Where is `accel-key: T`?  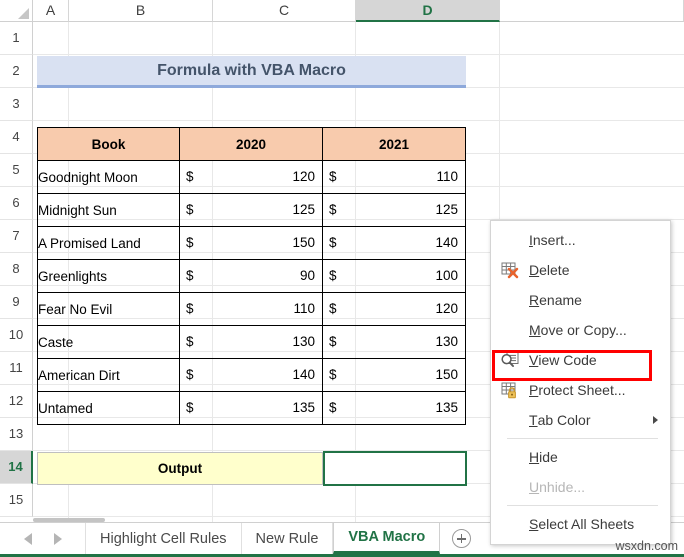
accel-key: T is located at coordinates (533, 420).